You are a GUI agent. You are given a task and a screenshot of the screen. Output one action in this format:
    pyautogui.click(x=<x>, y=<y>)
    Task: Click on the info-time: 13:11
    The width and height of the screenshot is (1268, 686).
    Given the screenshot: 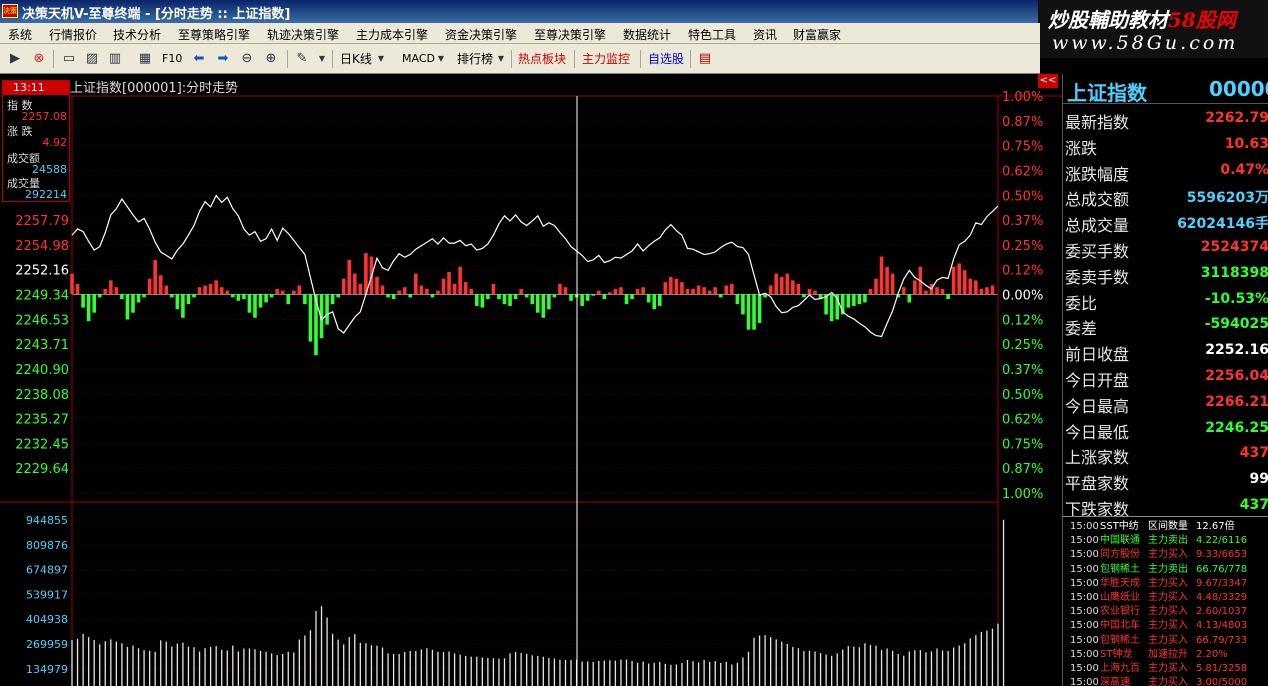 What is the action you would take?
    pyautogui.click(x=36, y=88)
    